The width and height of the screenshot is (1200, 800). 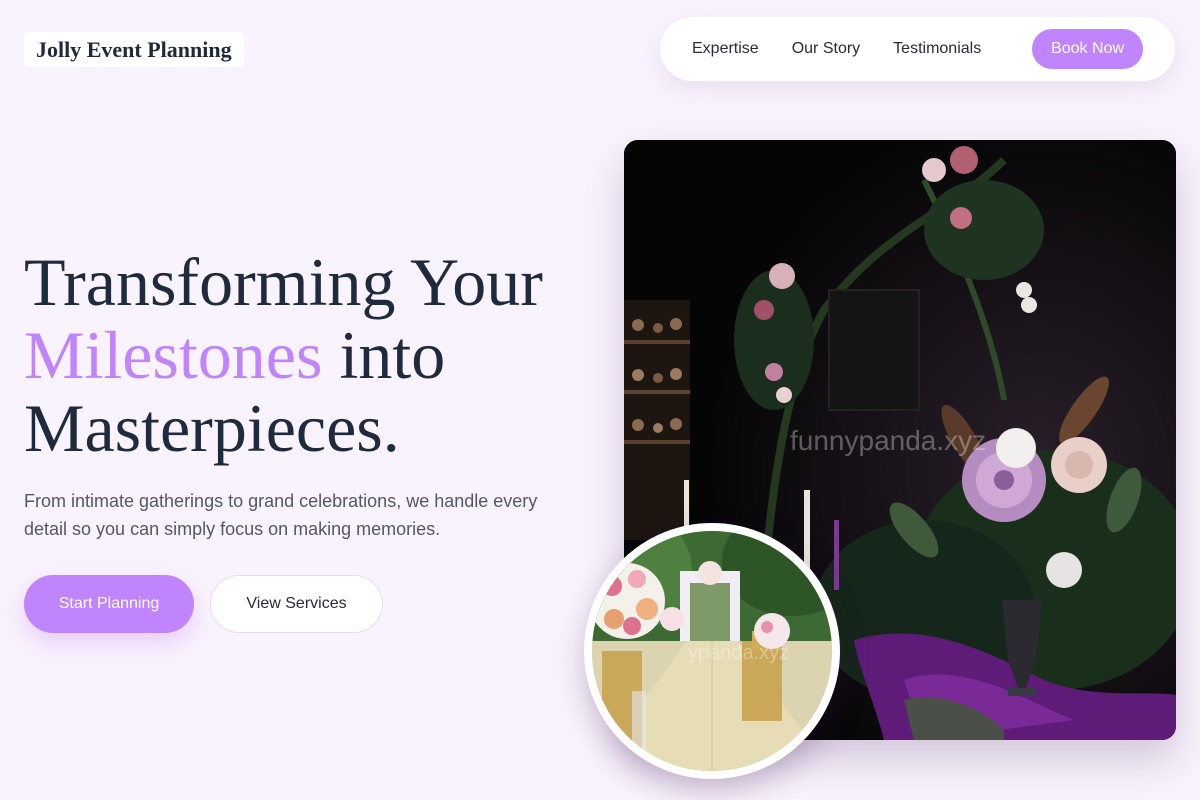 I want to click on image-watermark: funnypanda.xyz, so click(x=888, y=440).